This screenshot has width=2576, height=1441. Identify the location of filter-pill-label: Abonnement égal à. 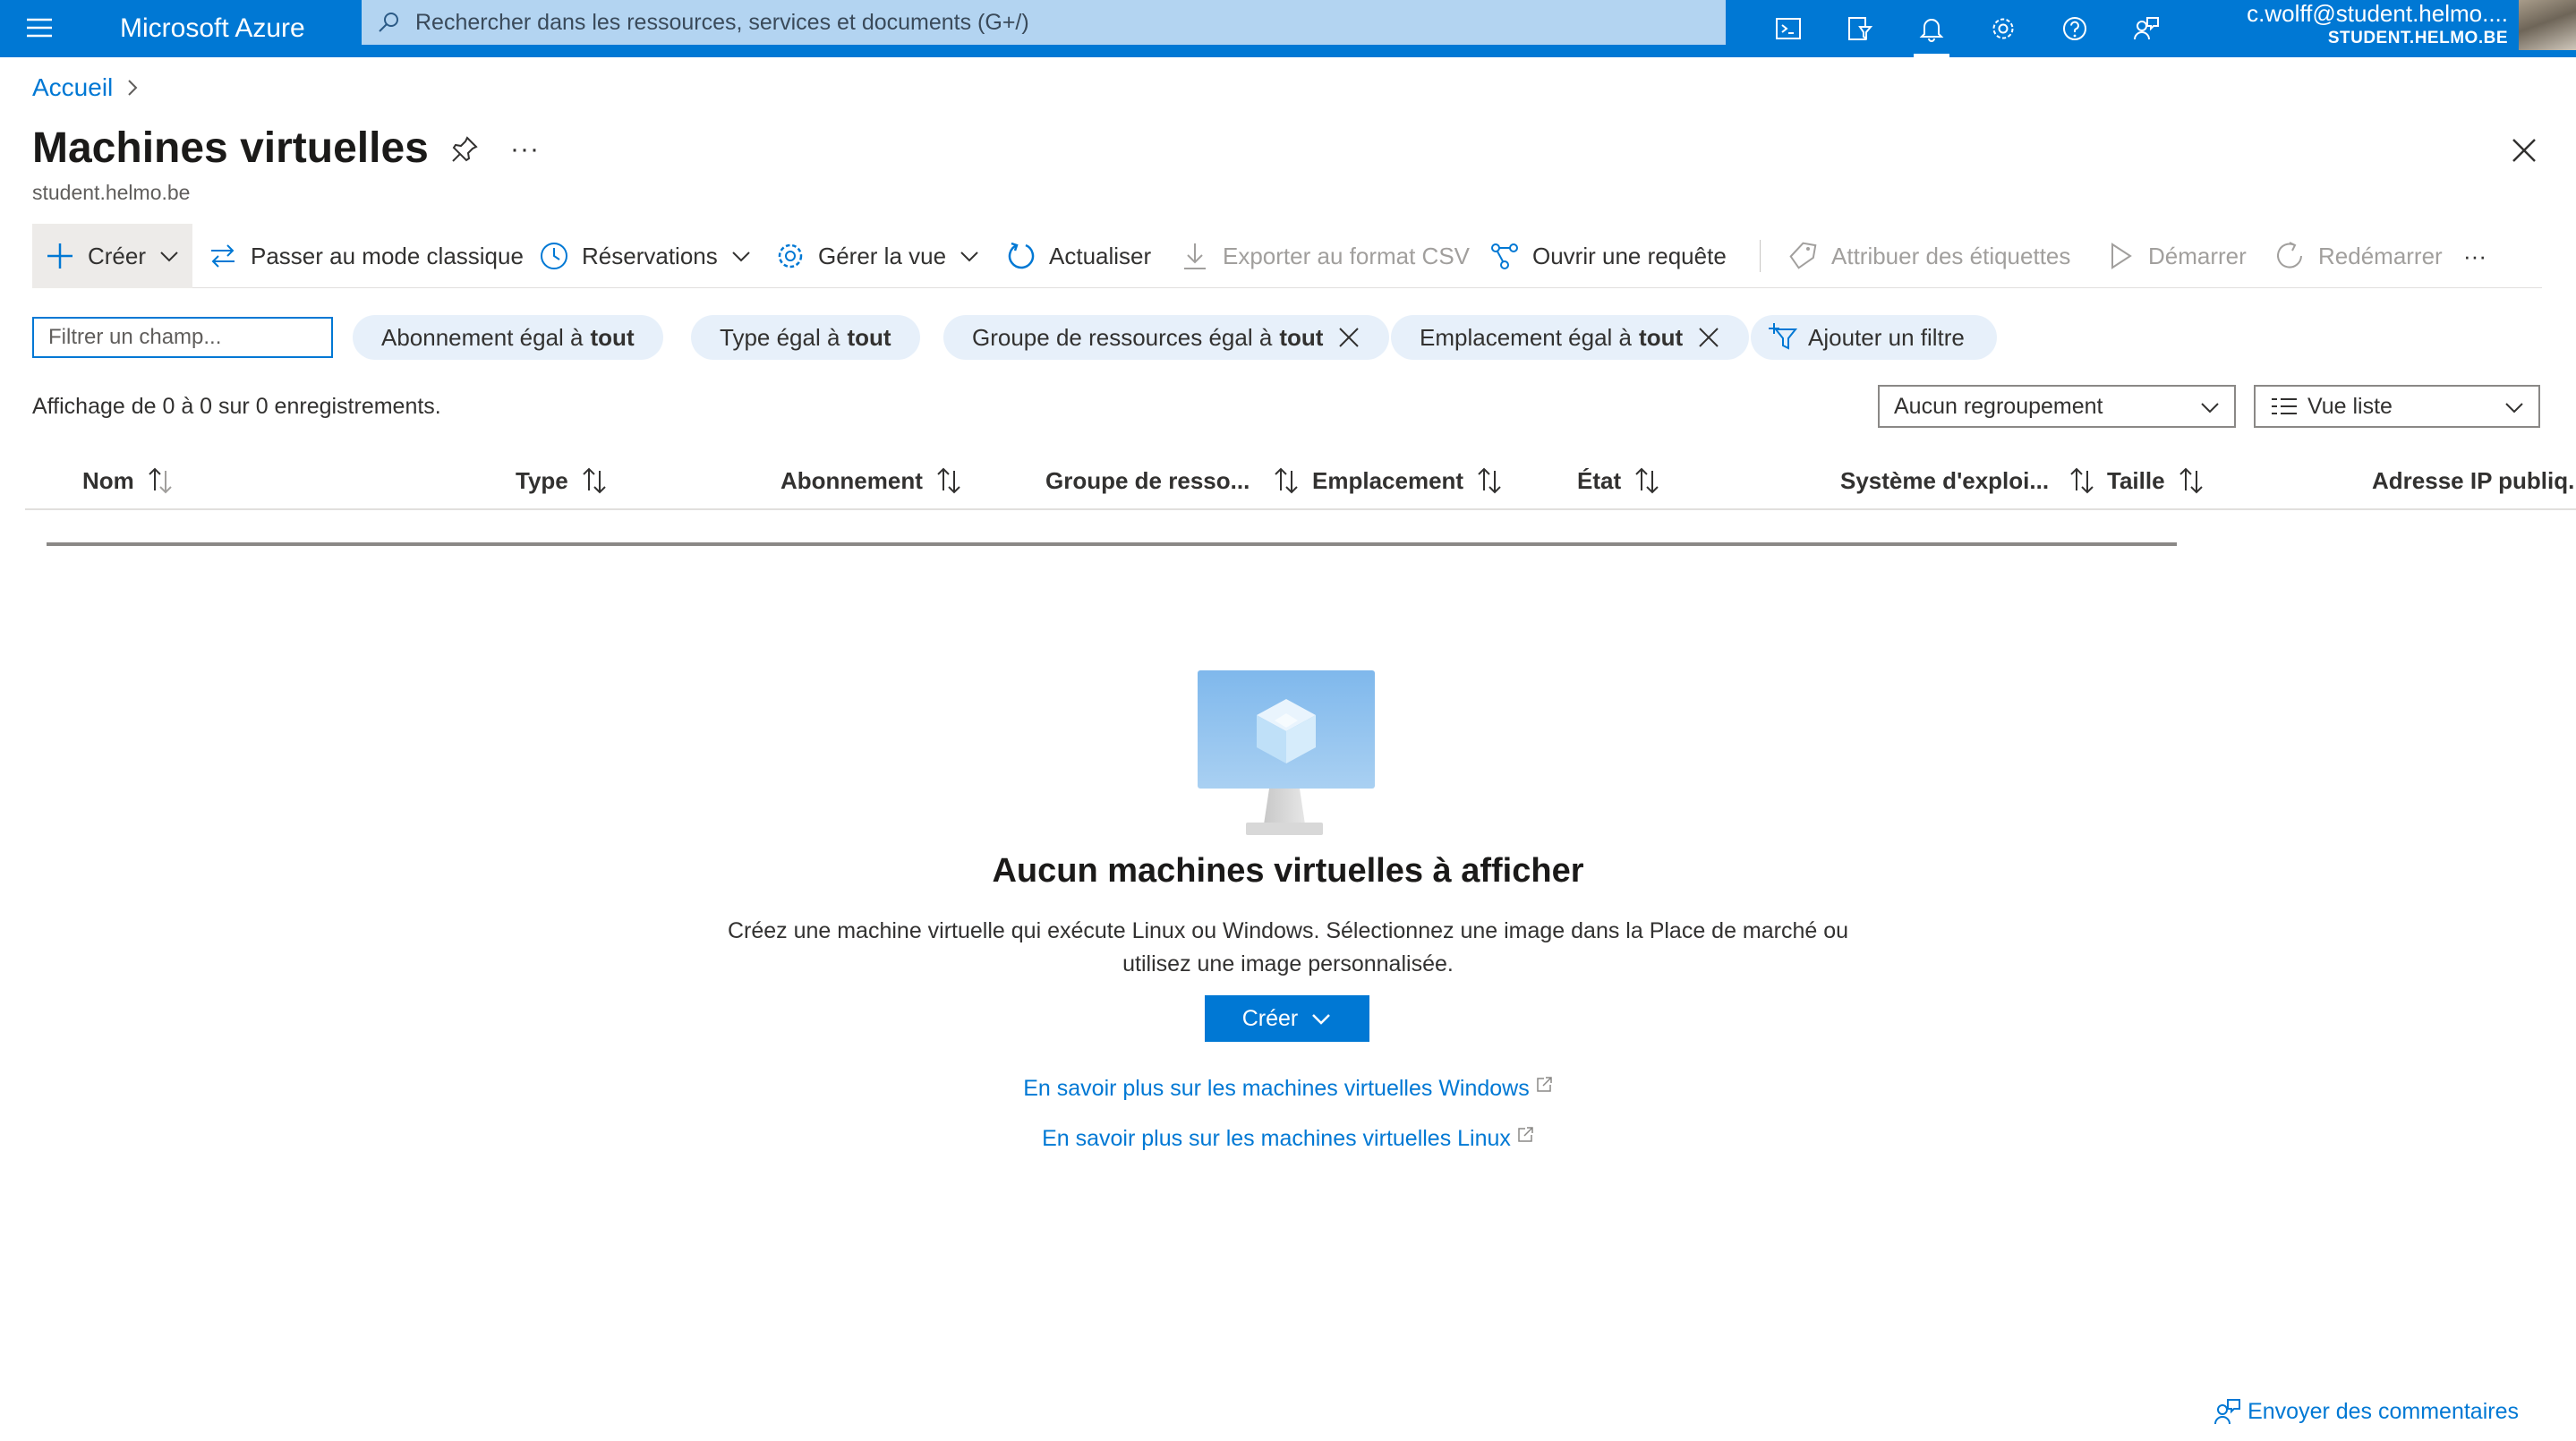
(482, 337).